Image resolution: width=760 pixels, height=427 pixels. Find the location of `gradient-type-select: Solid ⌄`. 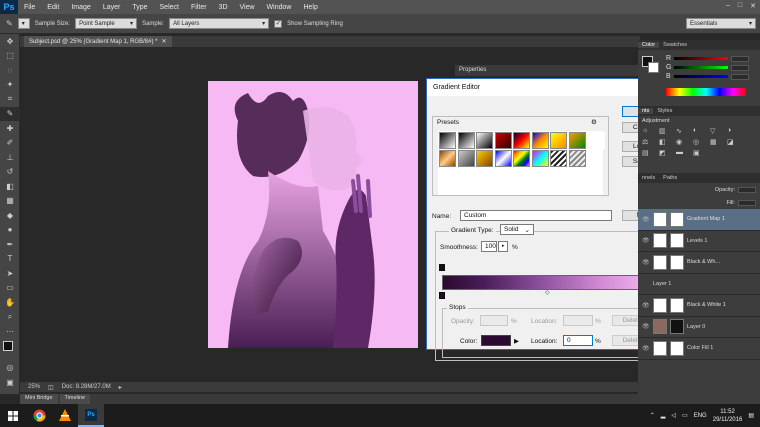

gradient-type-select: Solid ⌄ is located at coordinates (517, 229).